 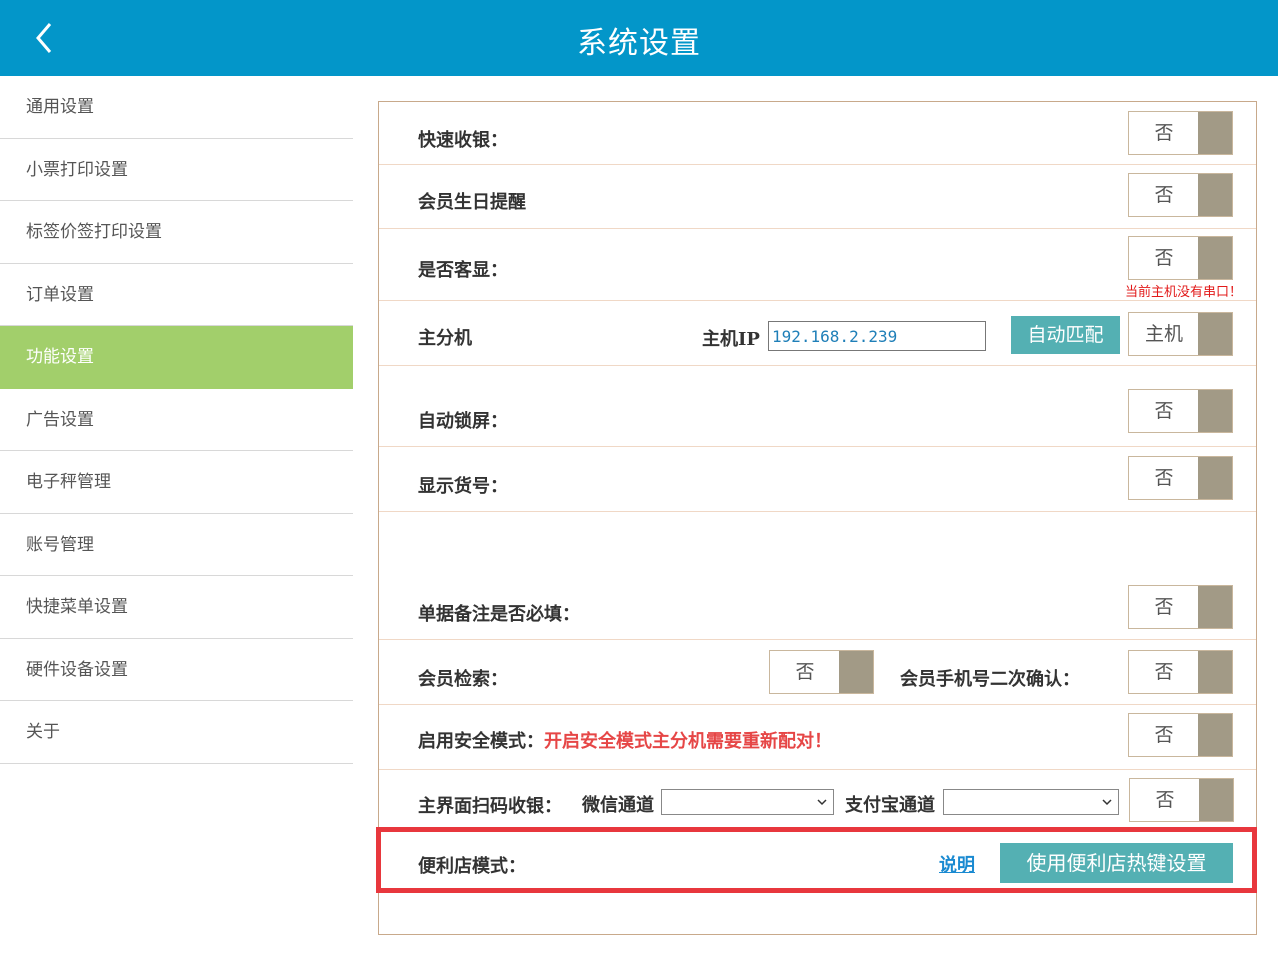 What do you see at coordinates (176, 670) in the screenshot?
I see `sidebar-item-hardware: 硬件设备设置` at bounding box center [176, 670].